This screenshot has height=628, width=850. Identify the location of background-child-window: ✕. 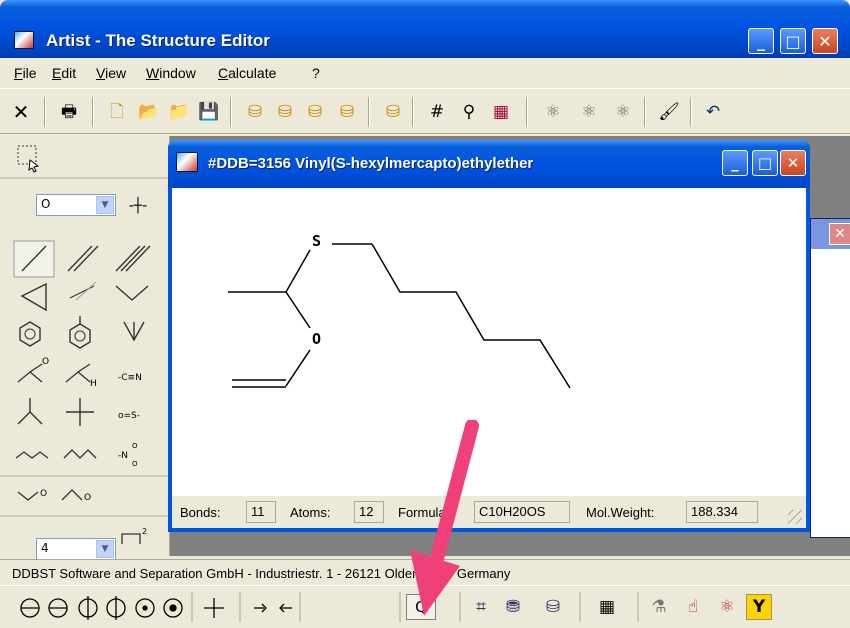
(830, 378).